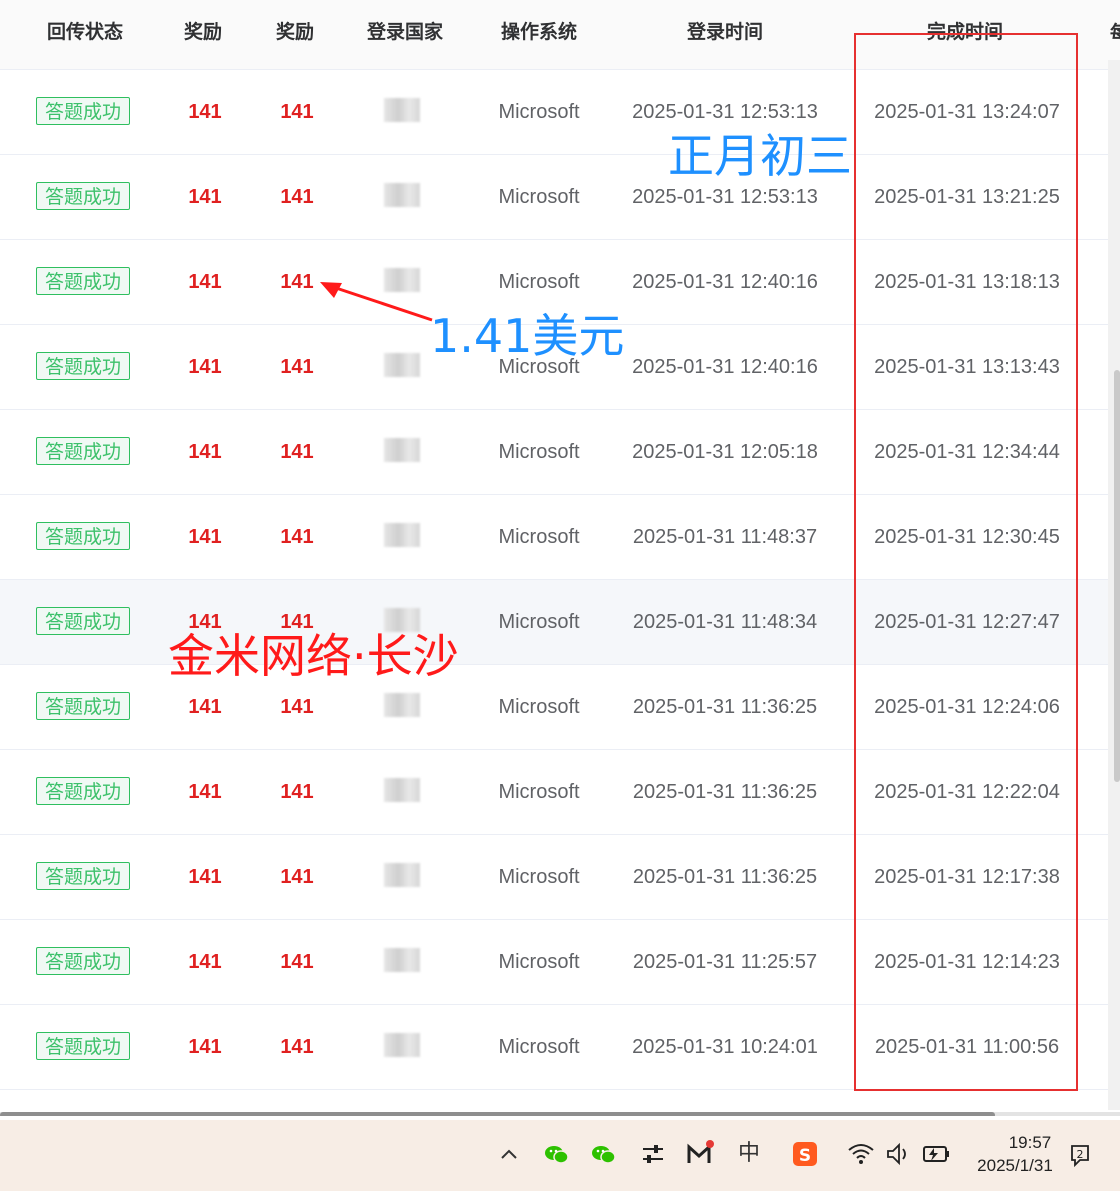 The image size is (1120, 1191). Describe the element at coordinates (725, 962) in the screenshot. I see `login-time-cell: 2025-01-31 11:25:57` at that location.